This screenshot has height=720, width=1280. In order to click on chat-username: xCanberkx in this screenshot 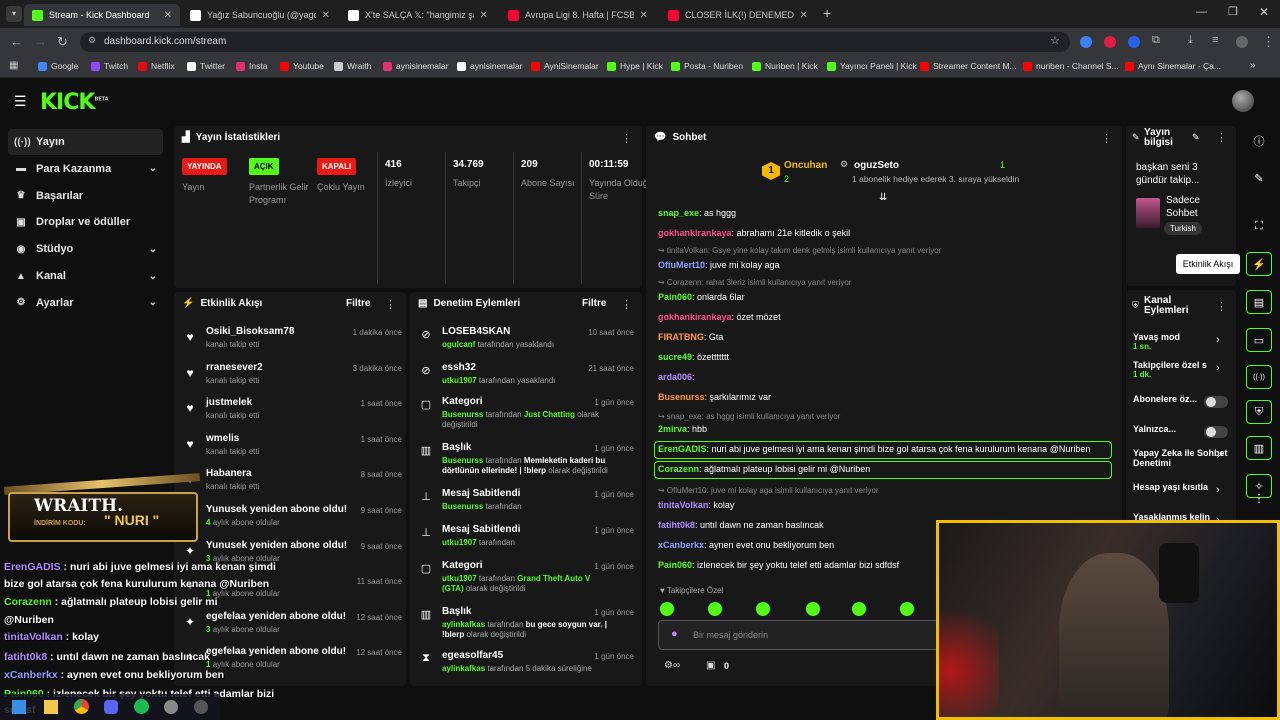, I will do `click(681, 545)`.